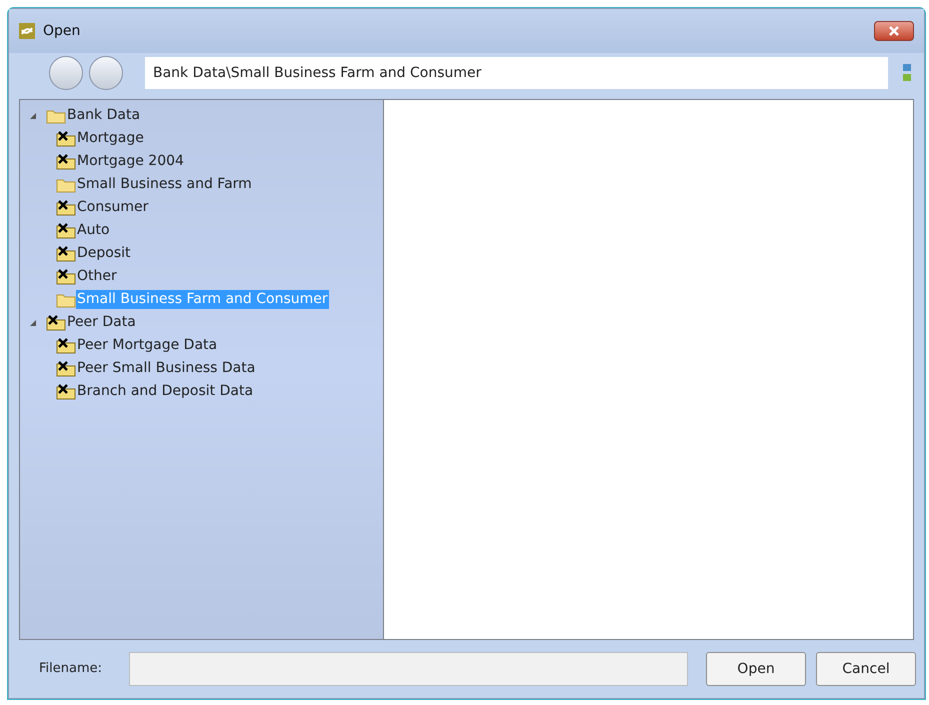 This screenshot has height=705, width=929. What do you see at coordinates (97, 276) in the screenshot?
I see `tree-item: Other` at bounding box center [97, 276].